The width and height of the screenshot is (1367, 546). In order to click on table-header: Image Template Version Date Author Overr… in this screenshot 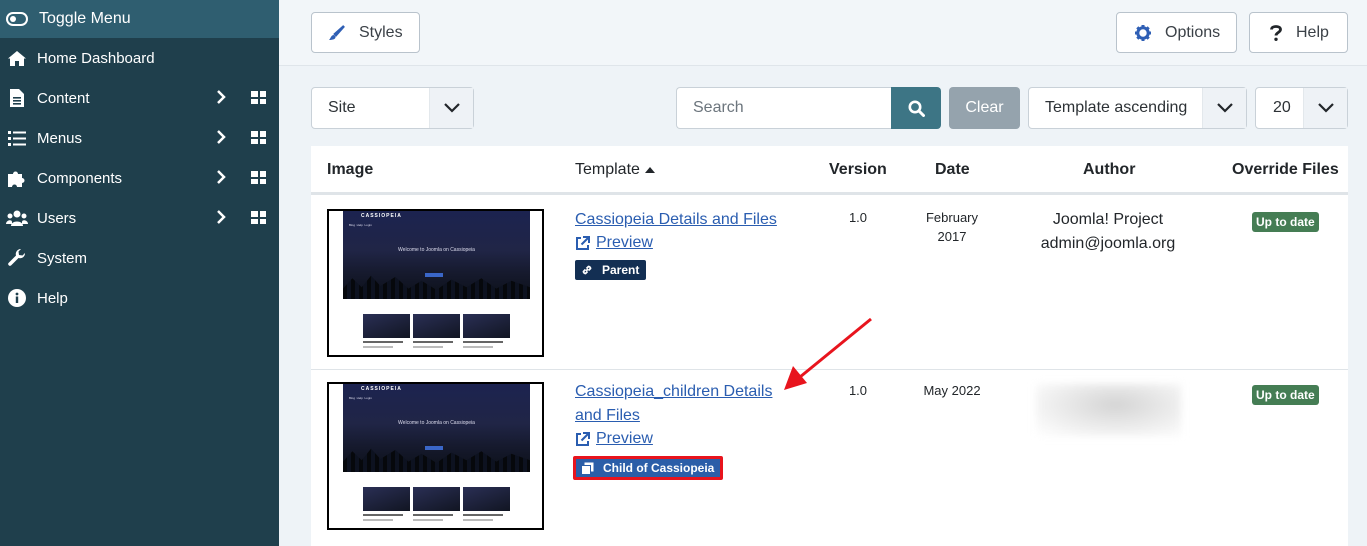, I will do `click(829, 170)`.